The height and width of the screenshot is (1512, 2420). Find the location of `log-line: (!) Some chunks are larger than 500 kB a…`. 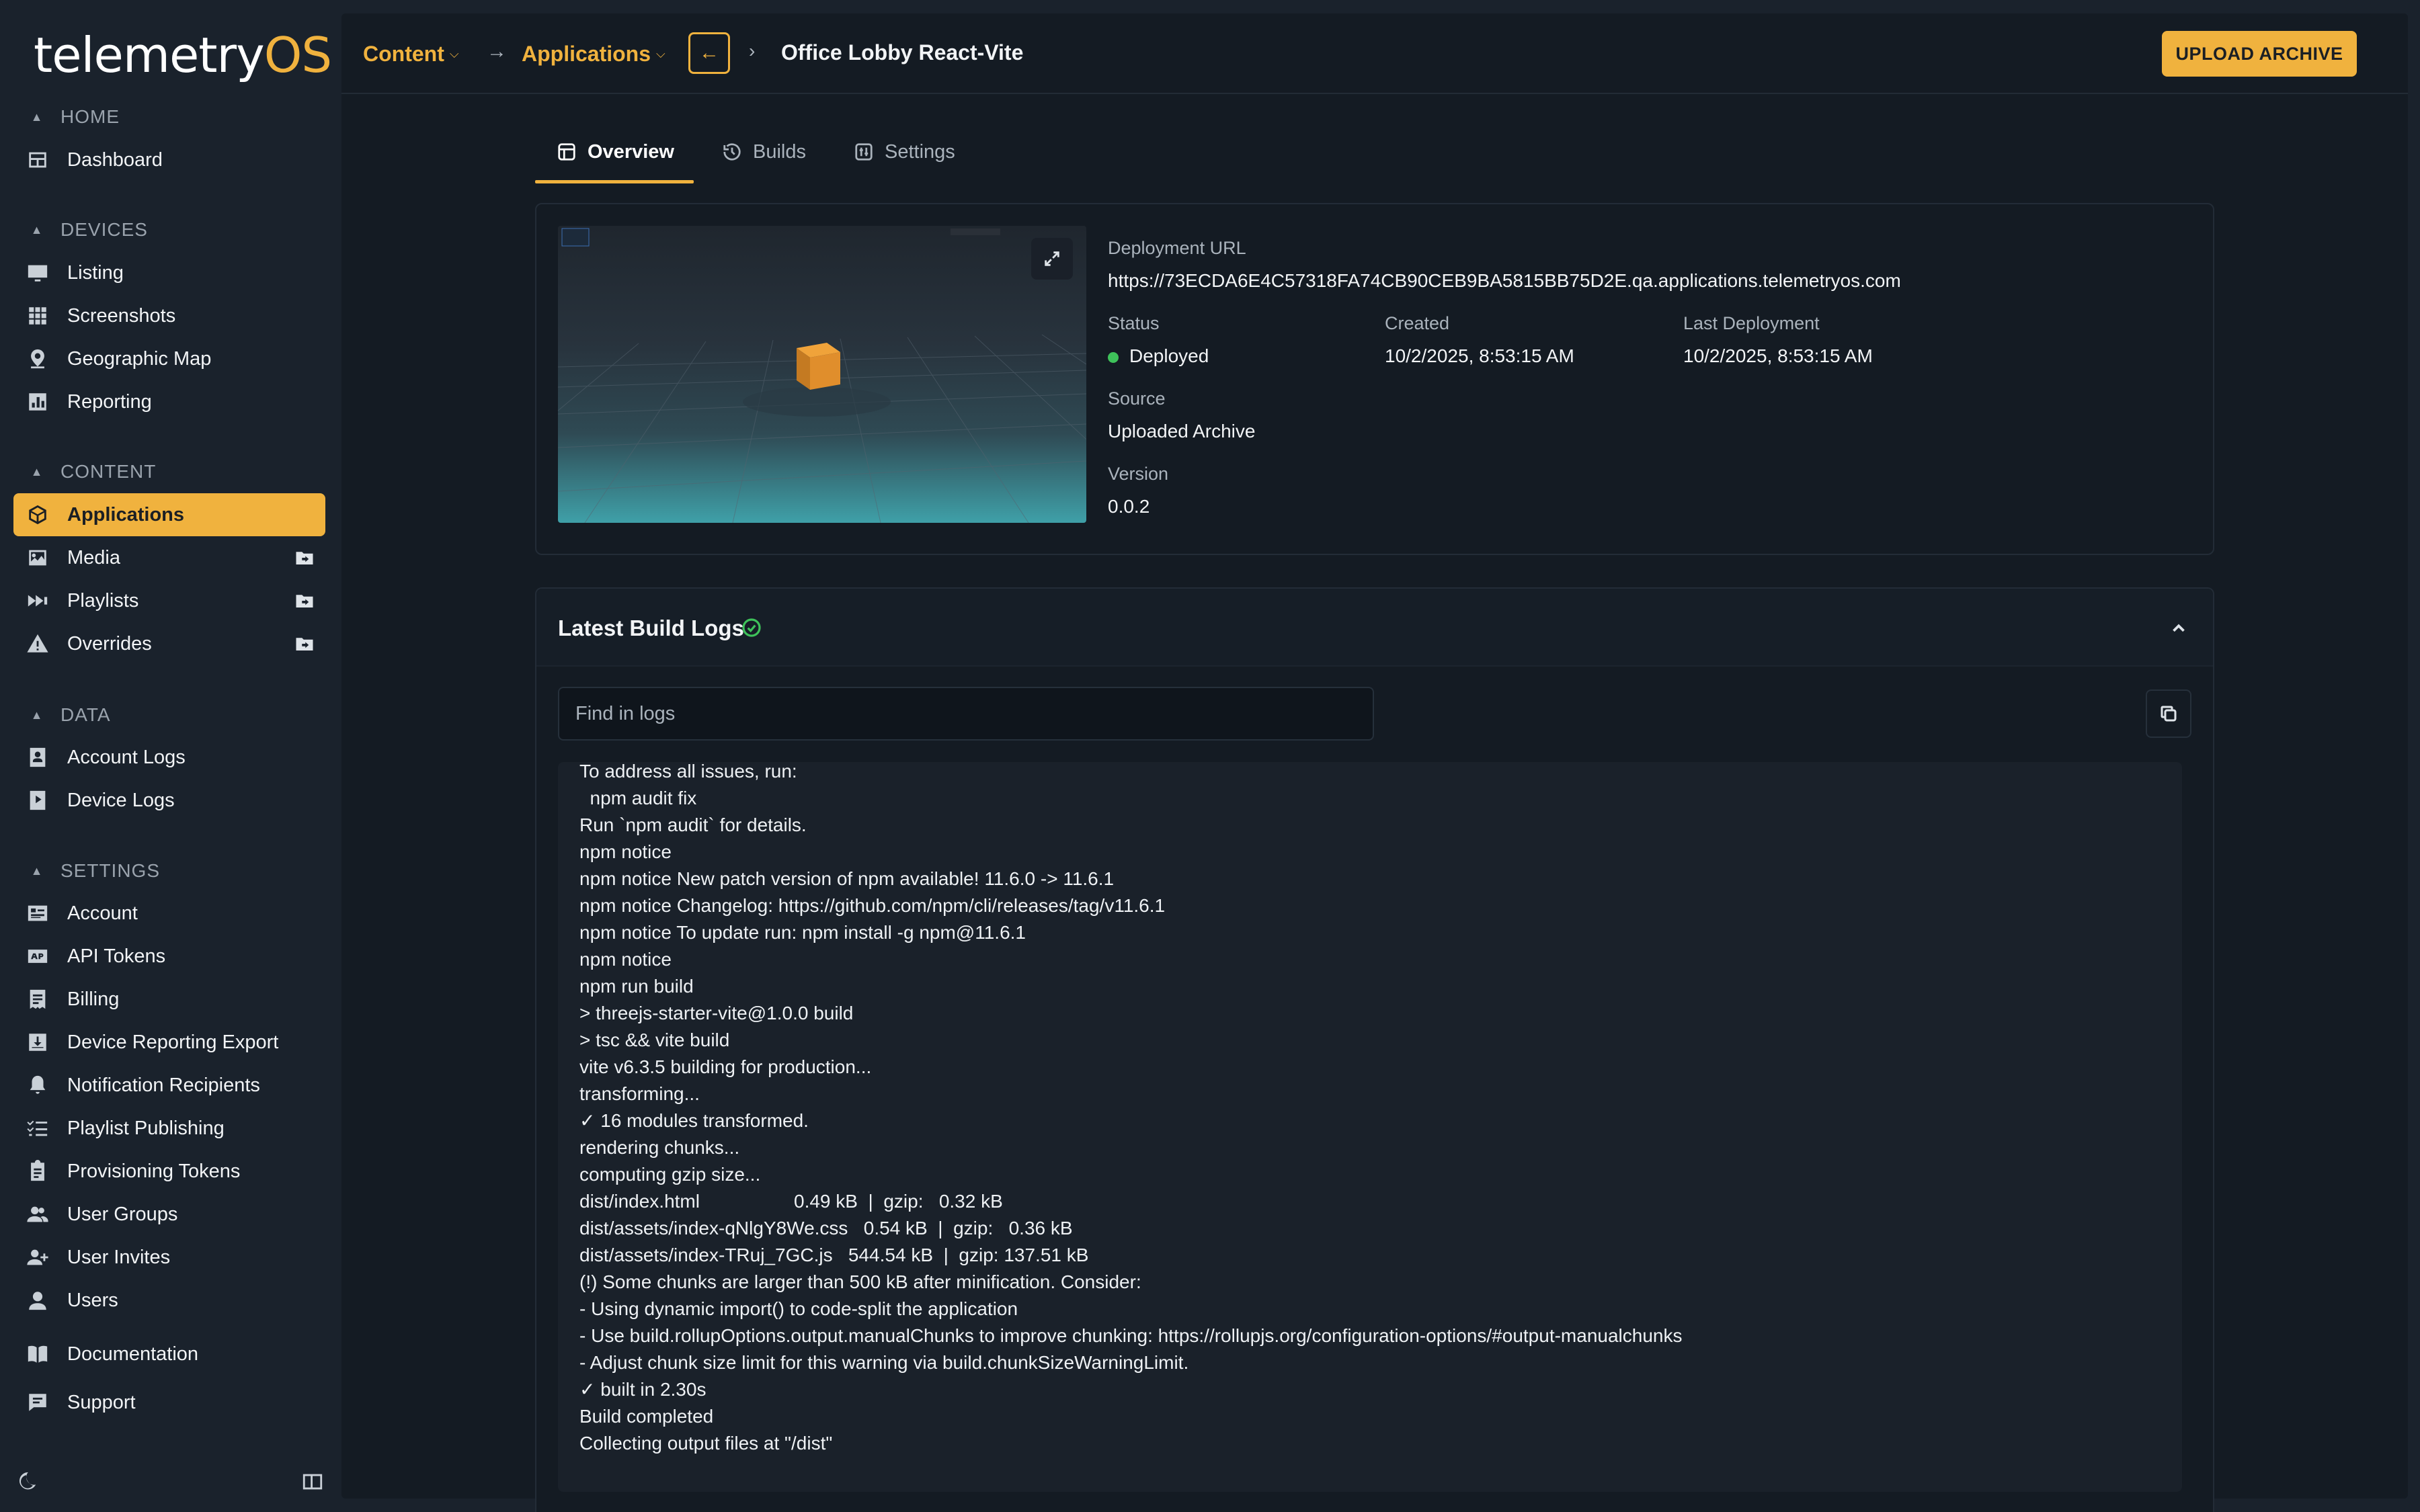

log-line: (!) Some chunks are larger than 500 kB a… is located at coordinates (860, 1282).